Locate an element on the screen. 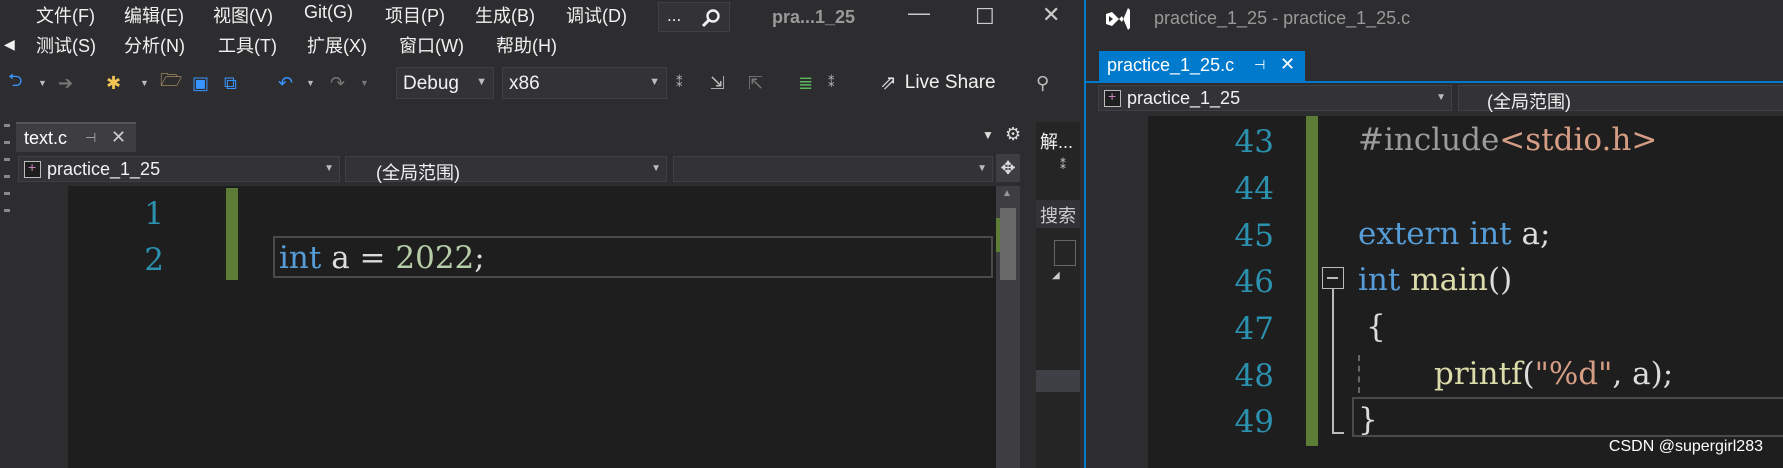 This screenshot has height=468, width=1783. maximize-button: ☐ is located at coordinates (985, 17).